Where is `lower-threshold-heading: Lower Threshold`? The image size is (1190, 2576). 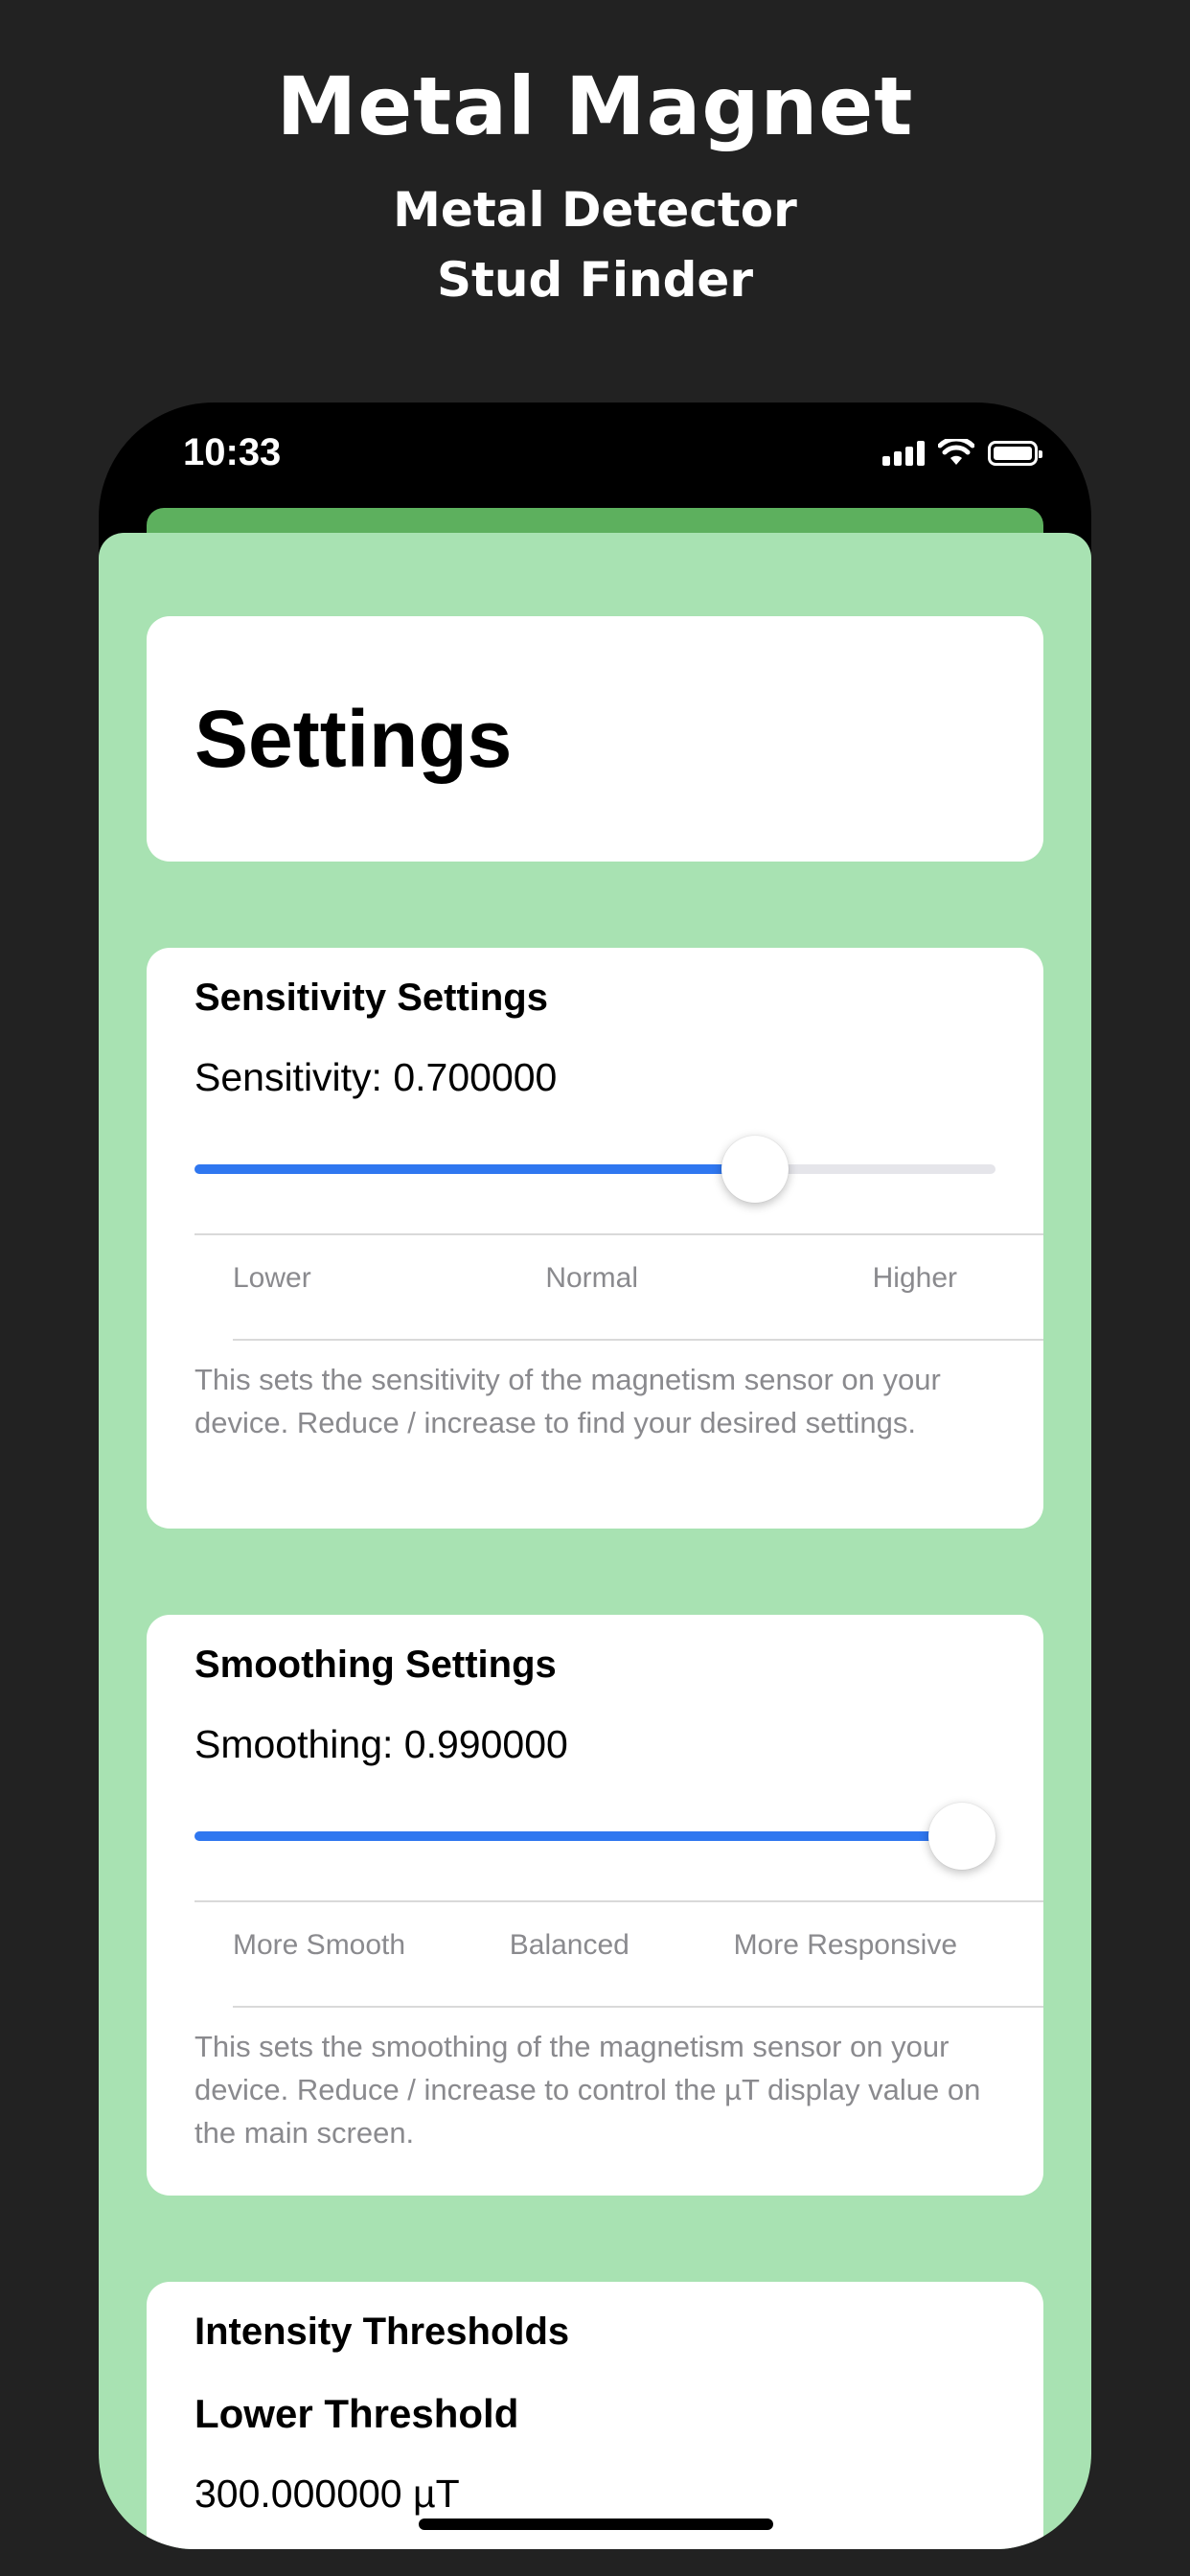
lower-threshold-heading: Lower Threshold is located at coordinates (357, 2413).